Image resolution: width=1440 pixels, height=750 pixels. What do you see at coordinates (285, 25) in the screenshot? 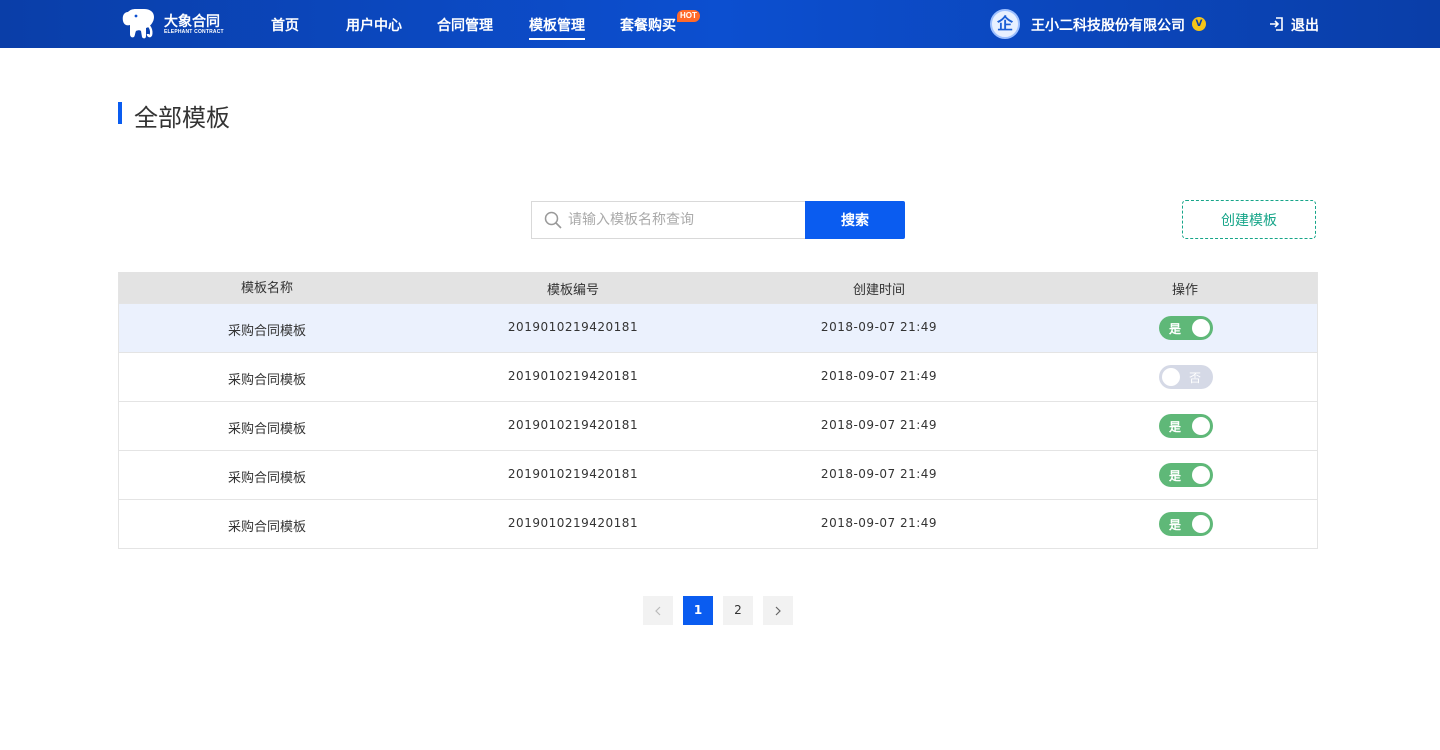
I see `nav-home: 首页` at bounding box center [285, 25].